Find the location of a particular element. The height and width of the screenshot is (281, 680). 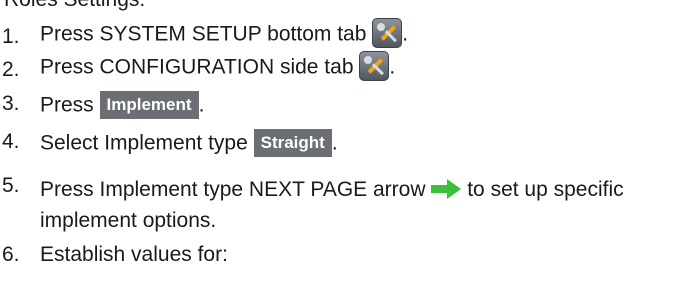

step-text: Press is located at coordinates (67, 105).